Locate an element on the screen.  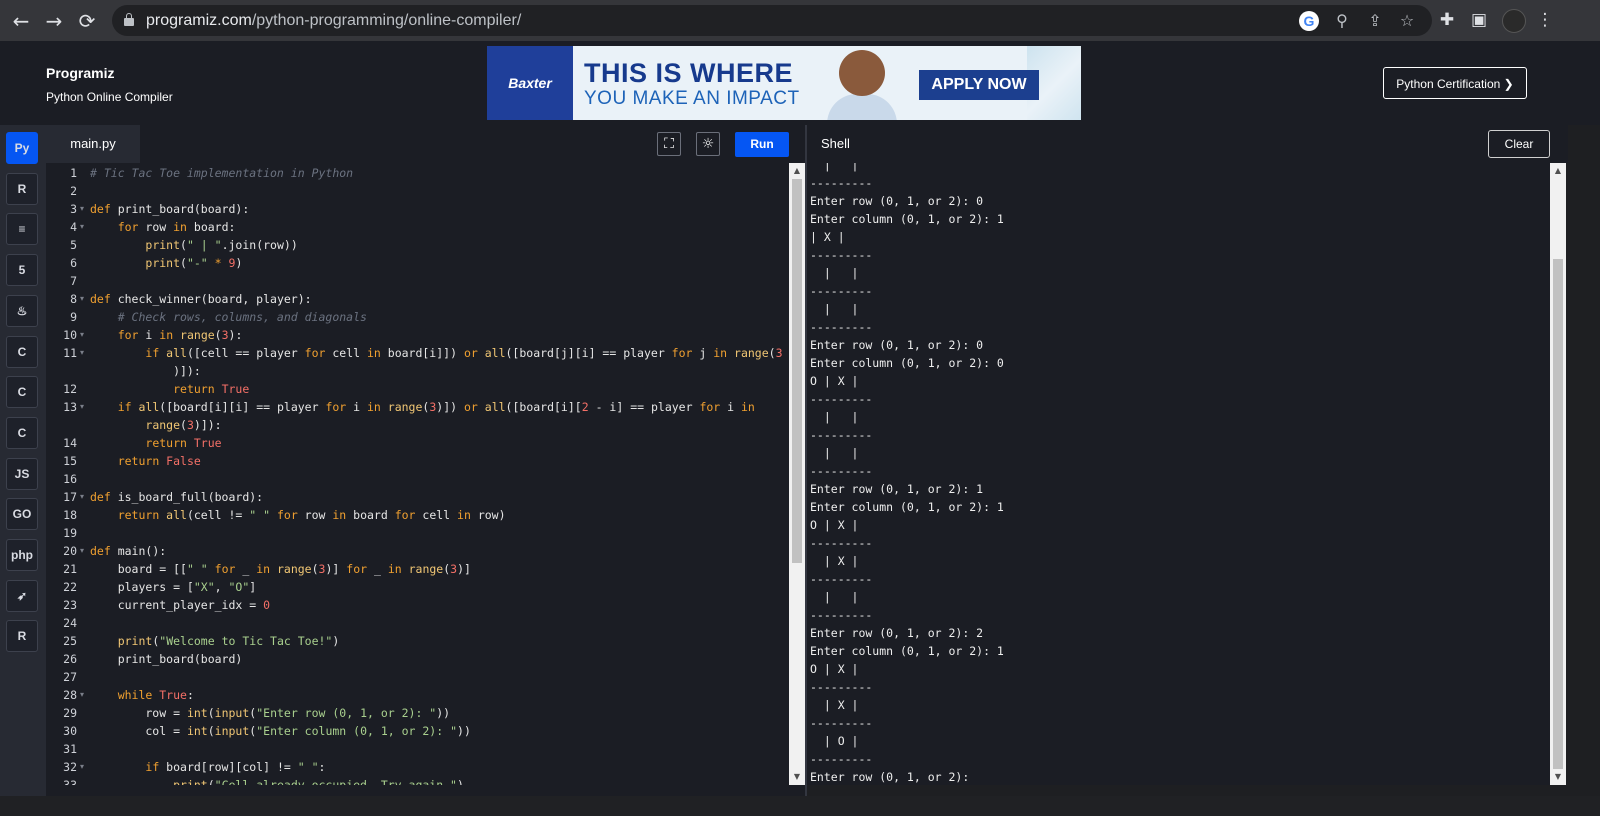
code-line: def main(): is located at coordinates (128, 551).